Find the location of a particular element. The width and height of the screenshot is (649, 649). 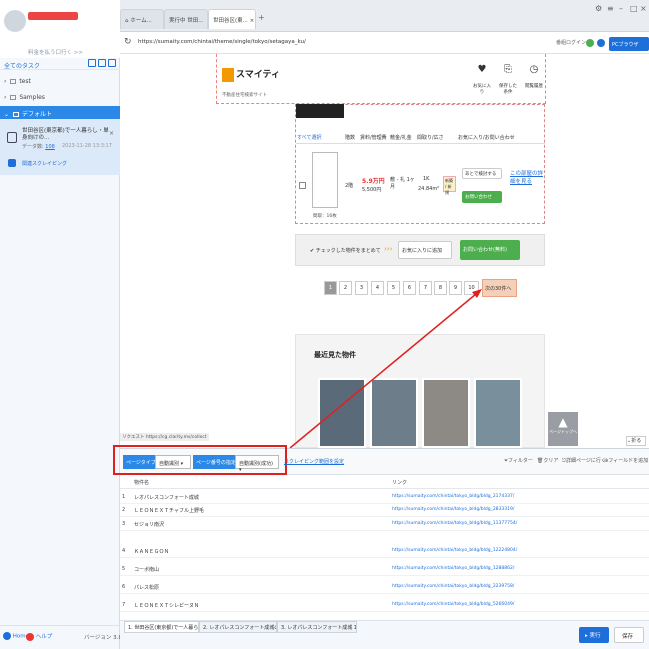

row-name: ＫＡＮＥＧＯＮ is located at coordinates (152, 552).